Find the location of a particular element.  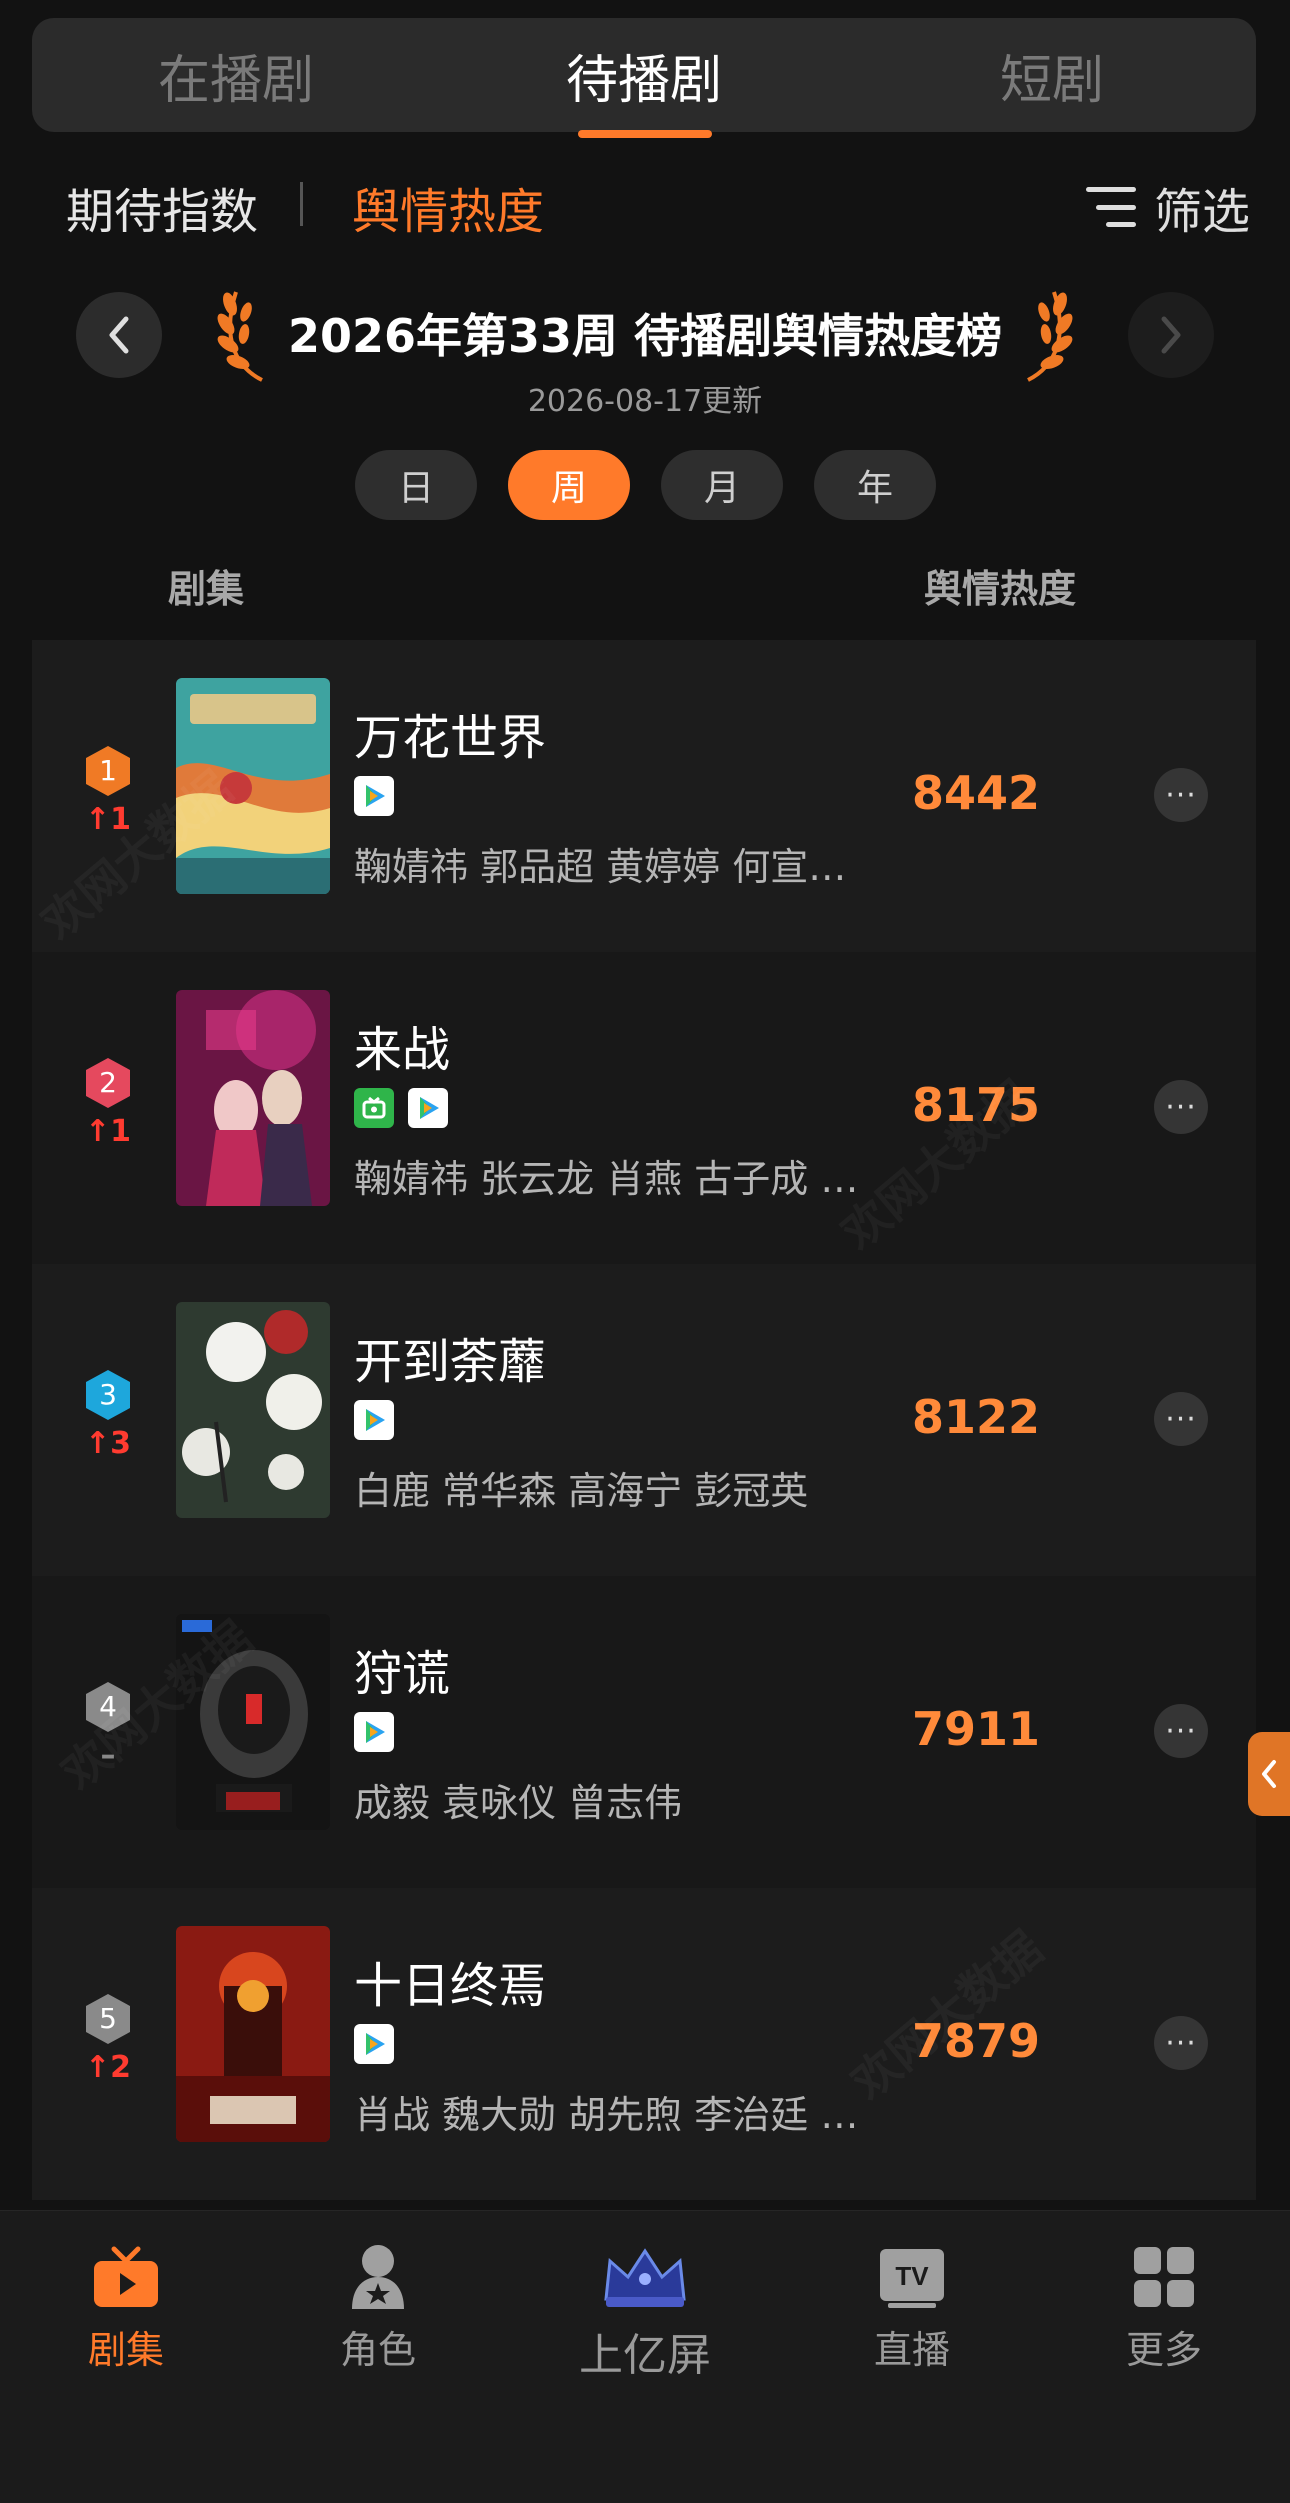

series-title: 开到荼蘼 is located at coordinates (450, 1362).